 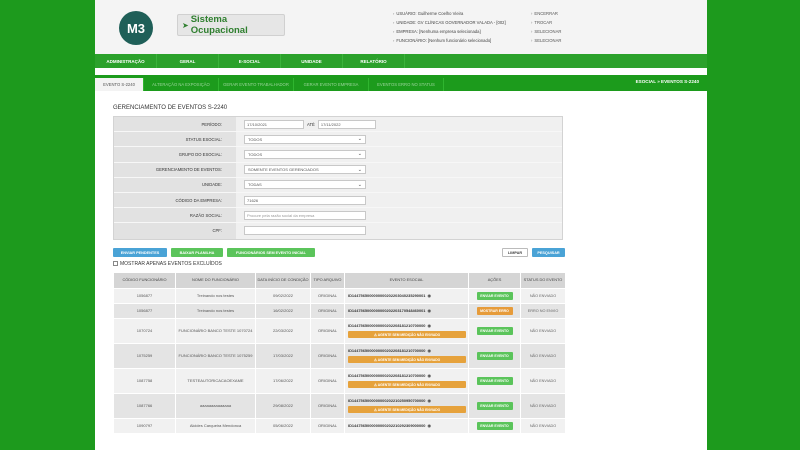 I want to click on gerenciamento-select: SOMENTE EVENTOS GERENCIADOS ⌄, so click(x=305, y=170).